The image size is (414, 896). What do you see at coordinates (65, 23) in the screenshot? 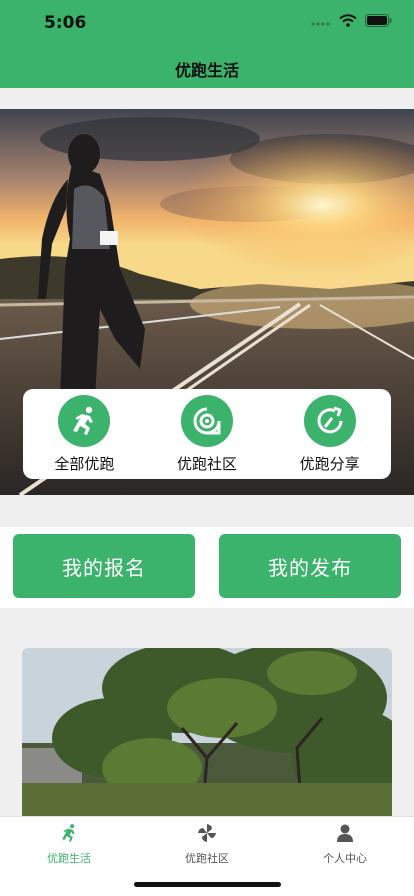
I see `status-time: 5:06` at bounding box center [65, 23].